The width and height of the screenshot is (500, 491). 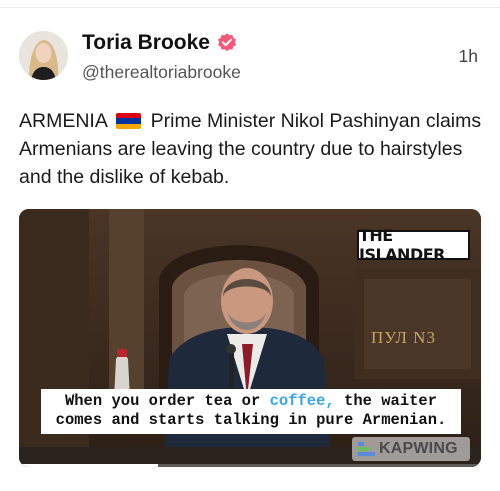 I want to click on video-progress-bar, so click(x=250, y=465).